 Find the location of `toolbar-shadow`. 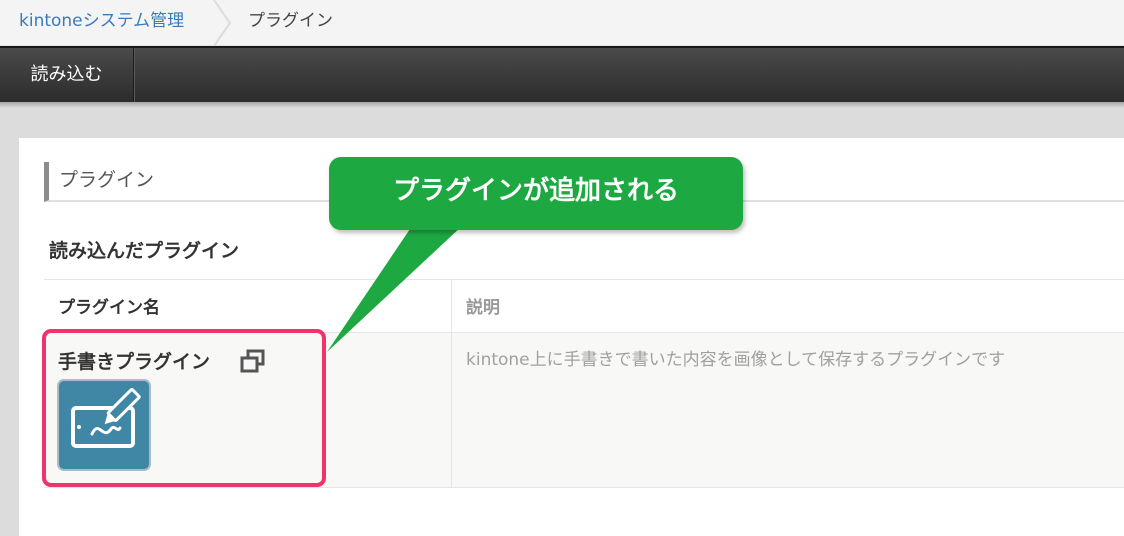

toolbar-shadow is located at coordinates (562, 105).